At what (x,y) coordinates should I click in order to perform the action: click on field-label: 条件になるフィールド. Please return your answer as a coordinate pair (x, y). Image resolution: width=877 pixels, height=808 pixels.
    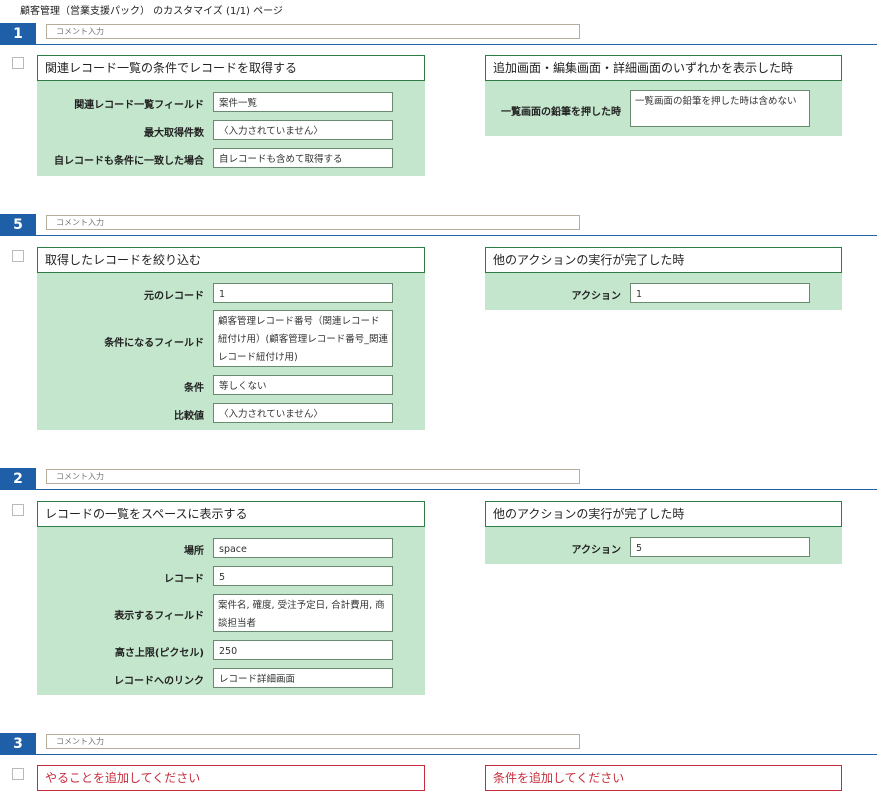
    Looking at the image, I should click on (154, 343).